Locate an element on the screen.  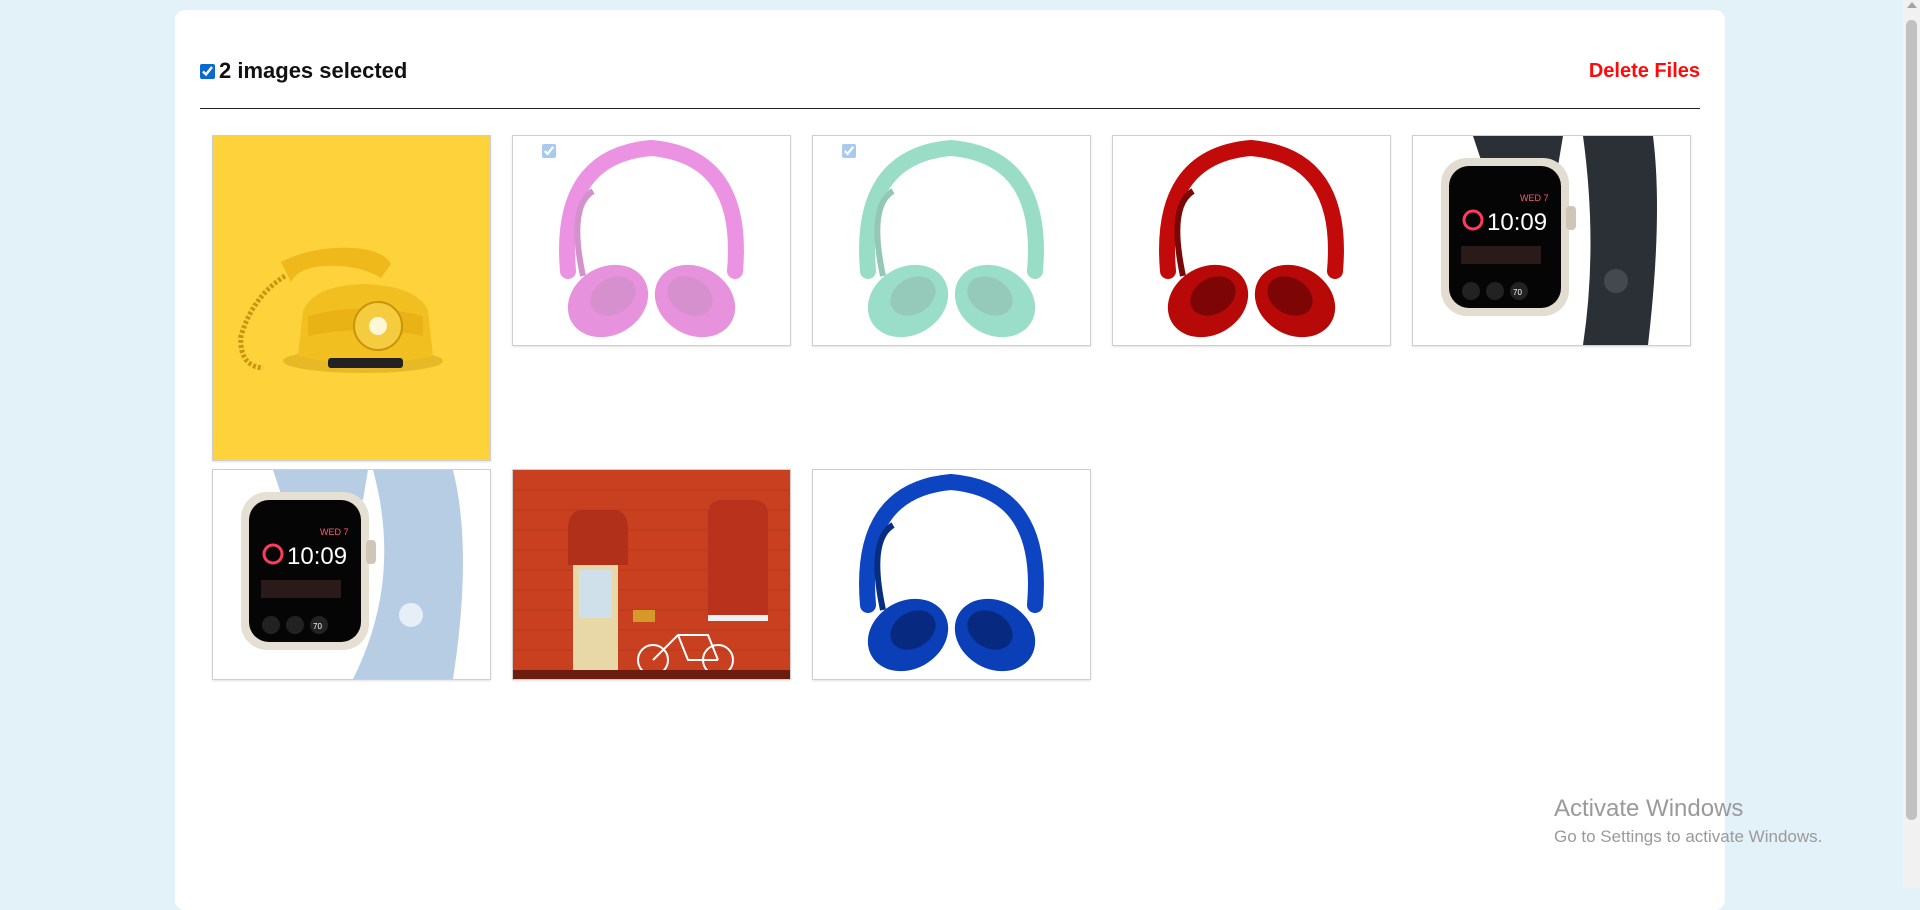
page-scrollbar is located at coordinates (1911, 444).